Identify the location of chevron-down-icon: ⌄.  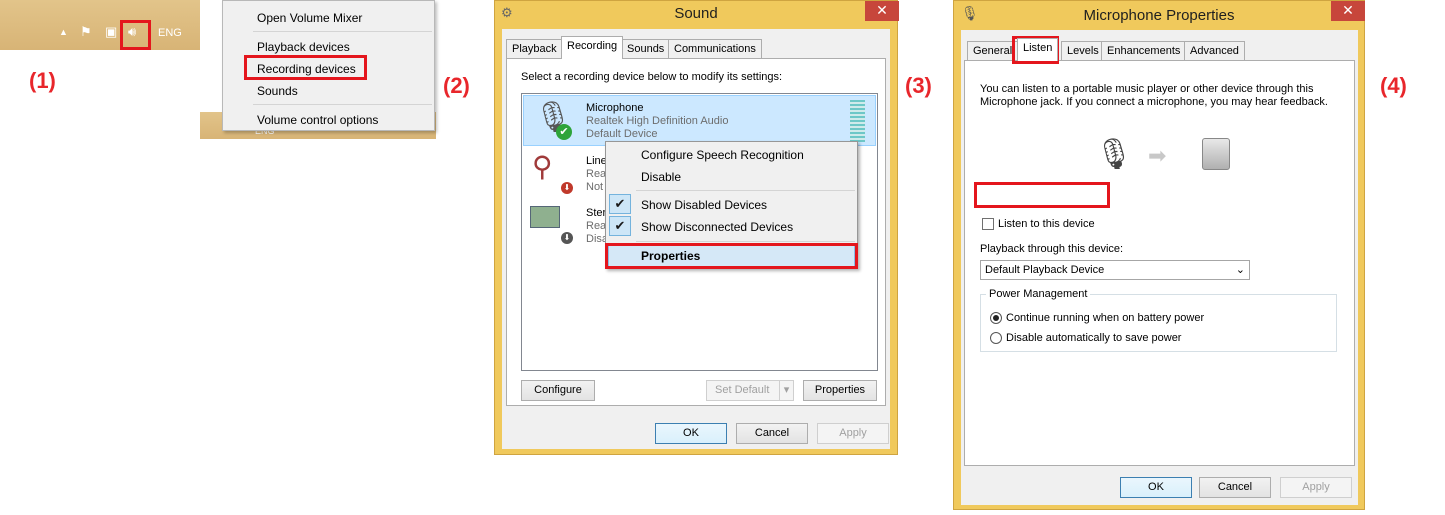
(1240, 270).